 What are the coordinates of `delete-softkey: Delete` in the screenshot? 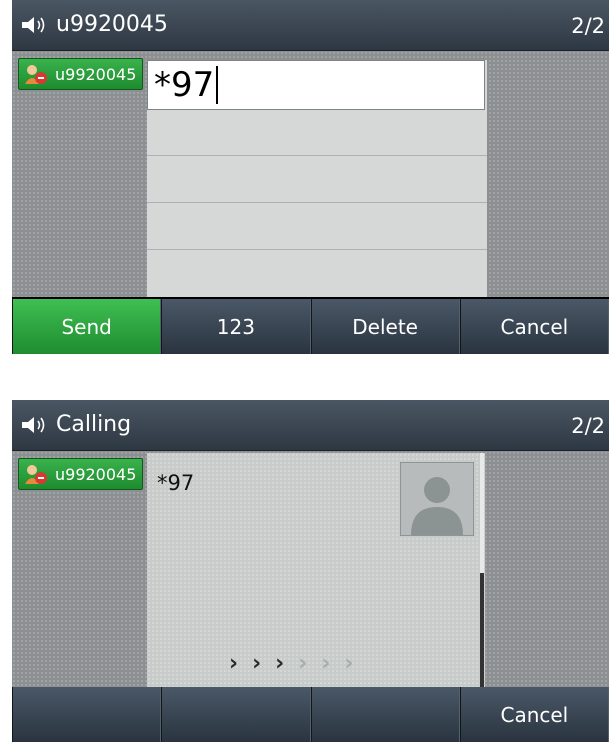 It's located at (385, 326).